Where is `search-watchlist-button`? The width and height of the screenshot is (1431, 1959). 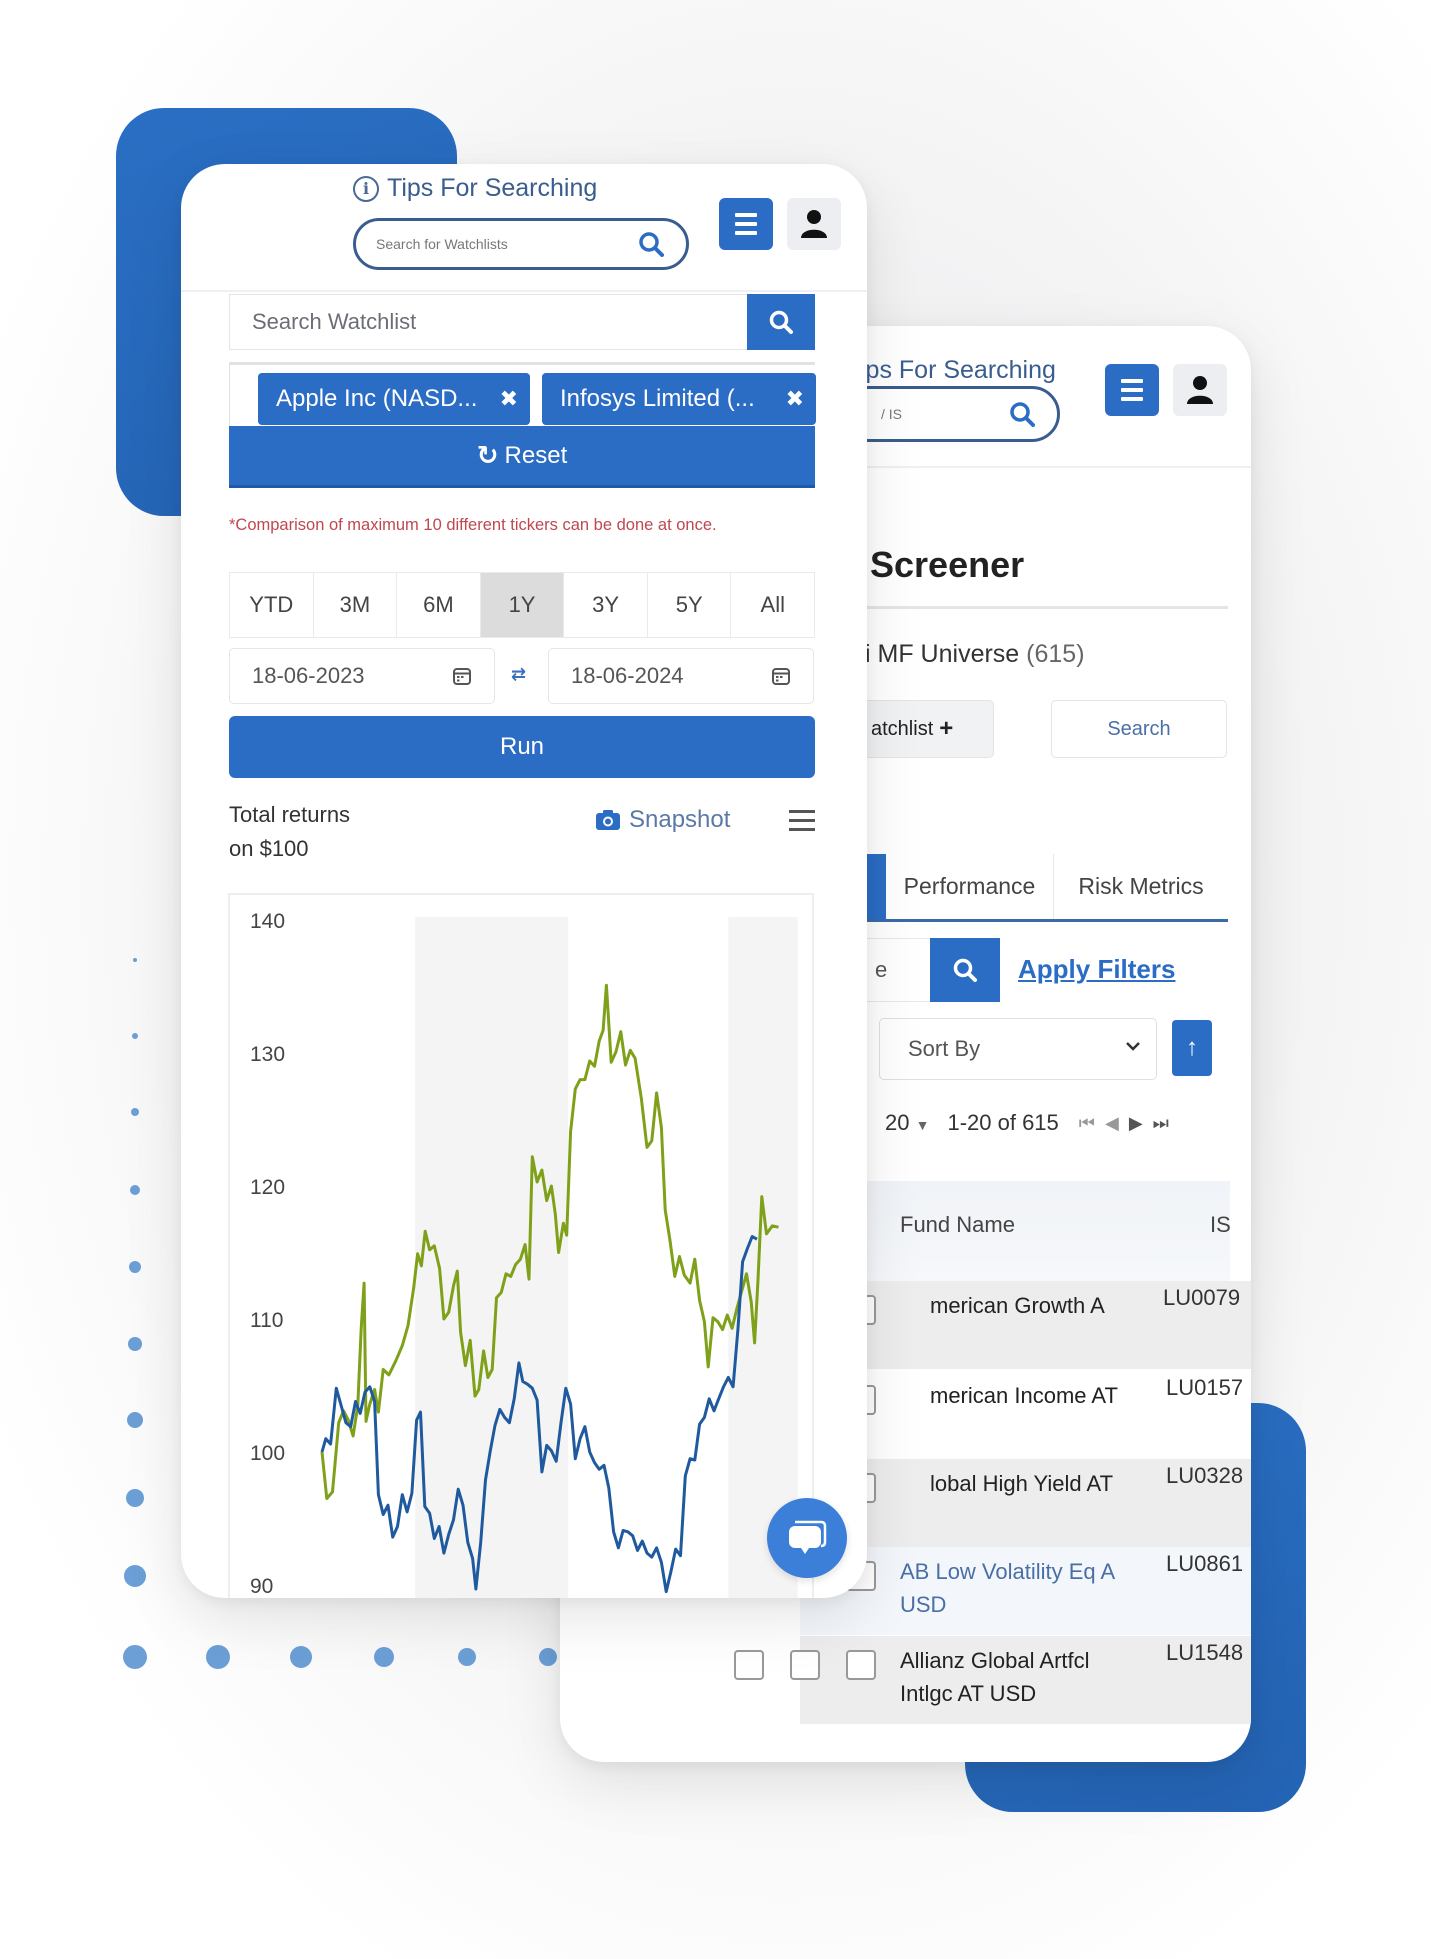
search-watchlist-button is located at coordinates (781, 322).